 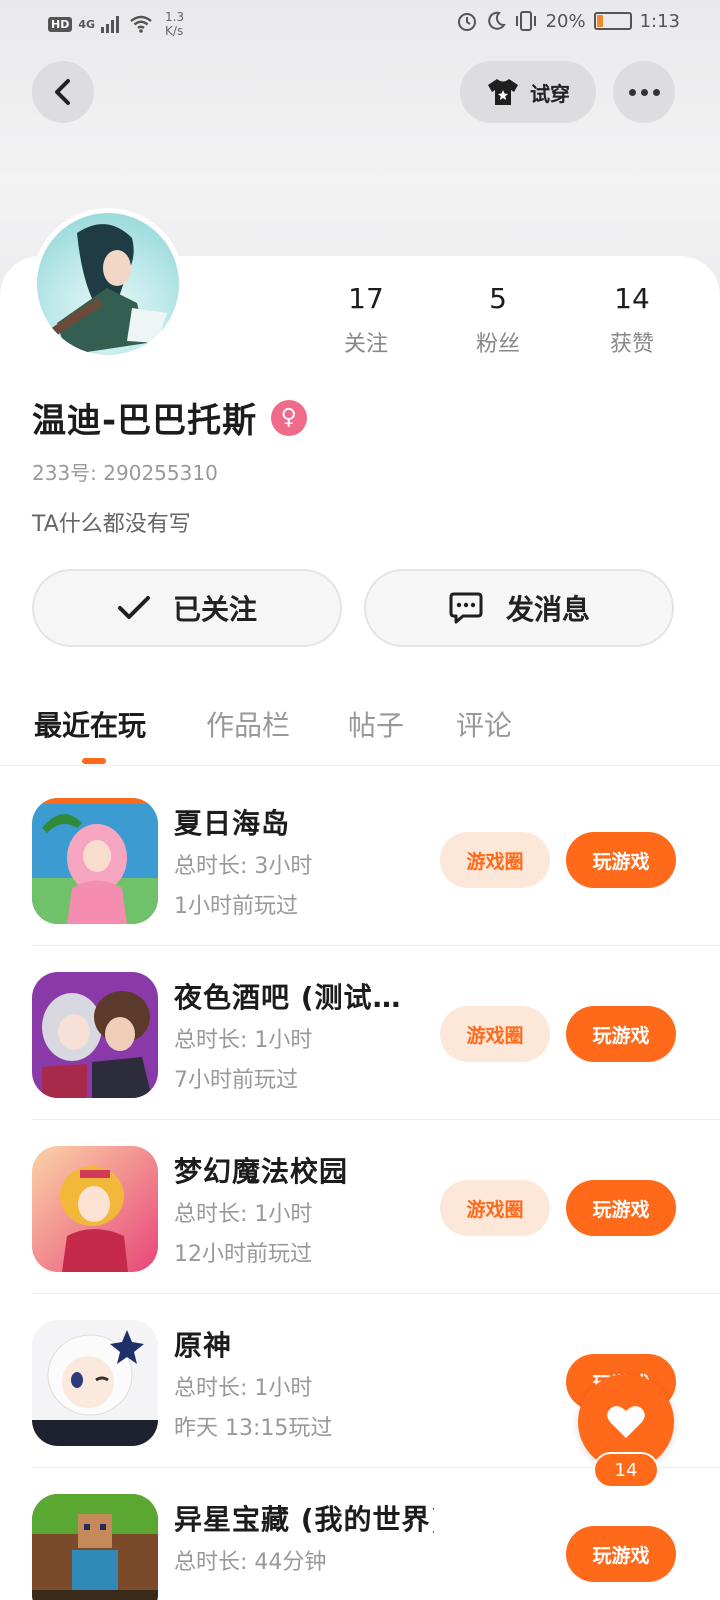 I want to click on game-name: 夏日海岛, so click(x=232, y=823).